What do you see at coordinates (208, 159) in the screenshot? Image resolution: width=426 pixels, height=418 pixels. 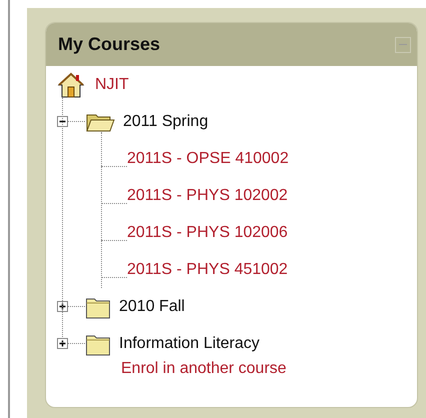 I see `course-link: 2011S - OPSE 410002` at bounding box center [208, 159].